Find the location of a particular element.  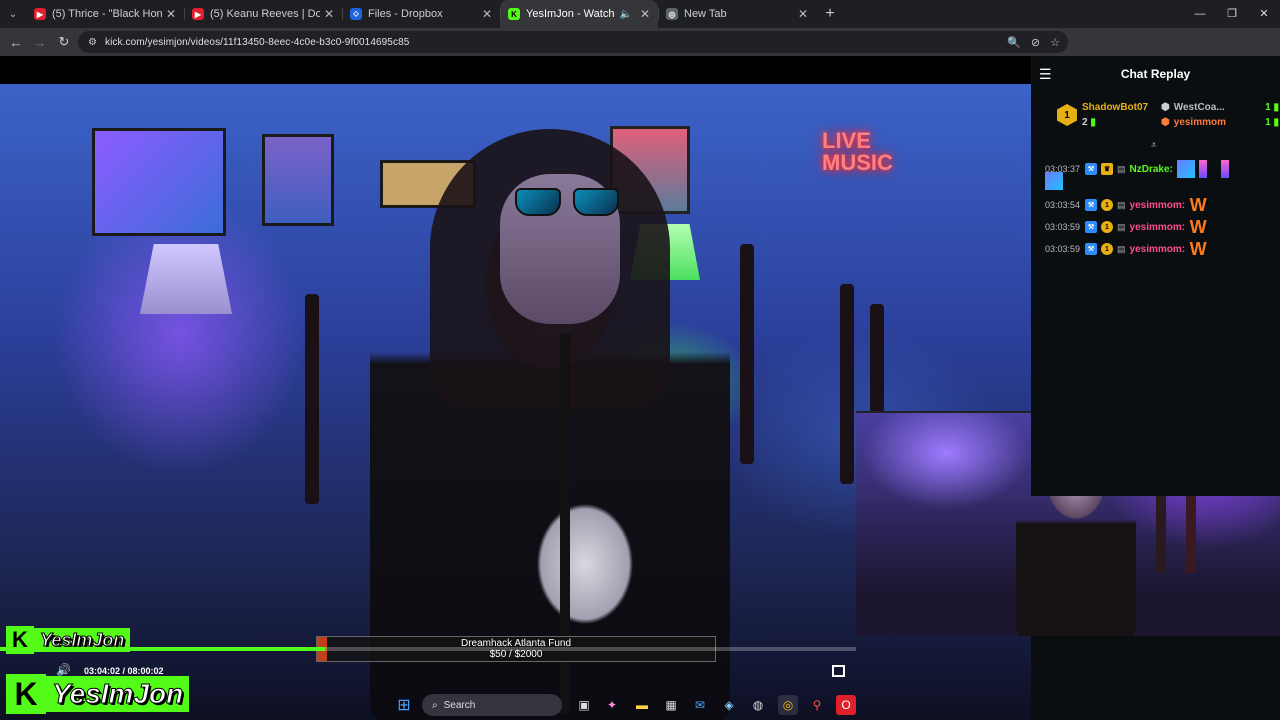

windows-taskbar: ⊞ ⌕ Search ▣ ✦ ▬ ▦ ✉ ◈ ◍ ◎ ⚲ O is located at coordinates (515, 705).